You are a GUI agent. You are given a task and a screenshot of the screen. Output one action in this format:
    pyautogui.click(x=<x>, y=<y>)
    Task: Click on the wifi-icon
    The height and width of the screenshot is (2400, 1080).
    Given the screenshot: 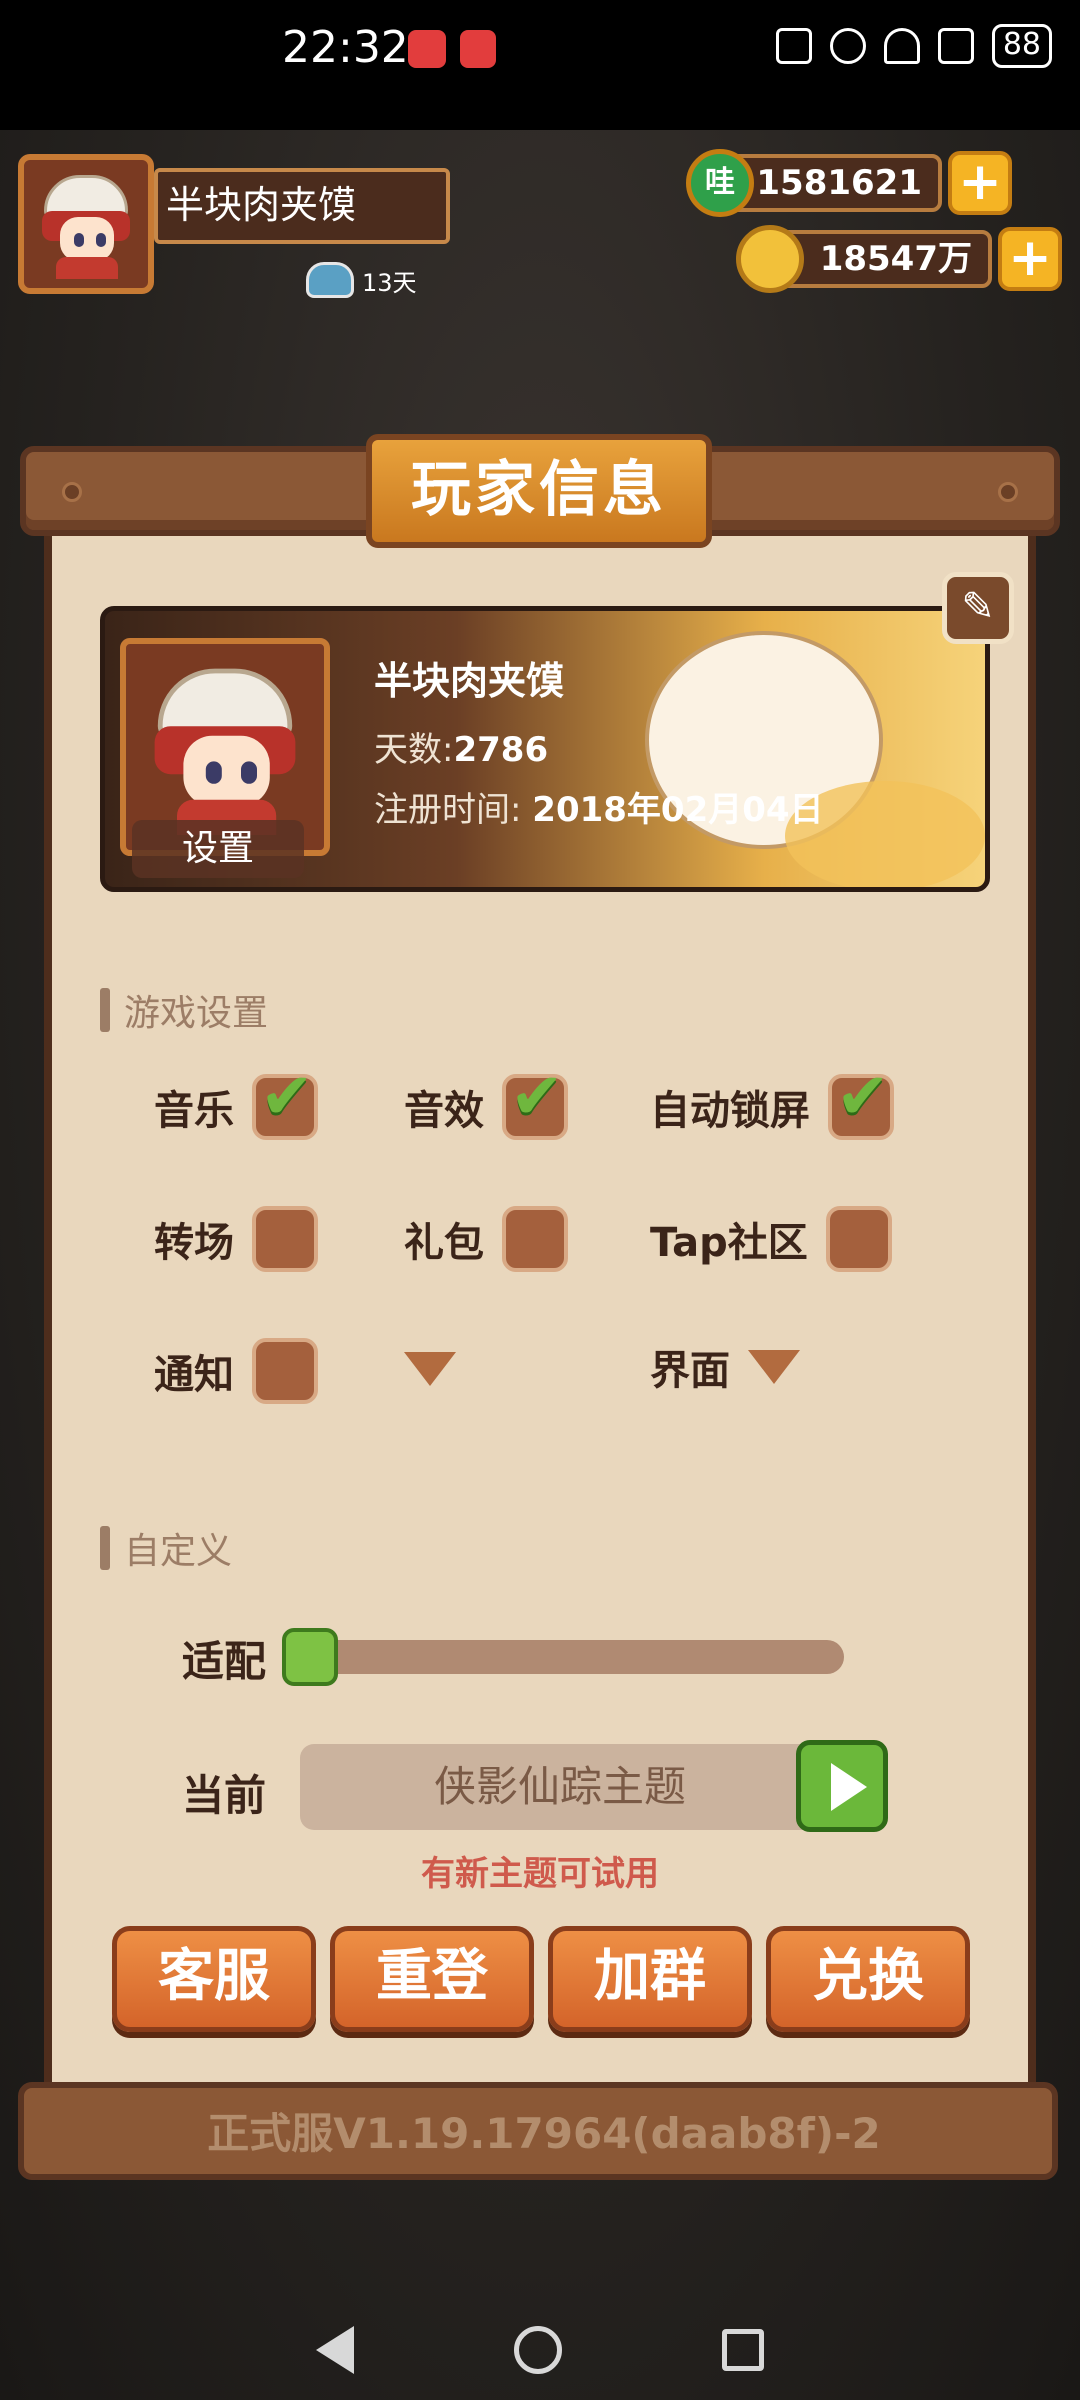 What is the action you would take?
    pyautogui.click(x=901, y=46)
    